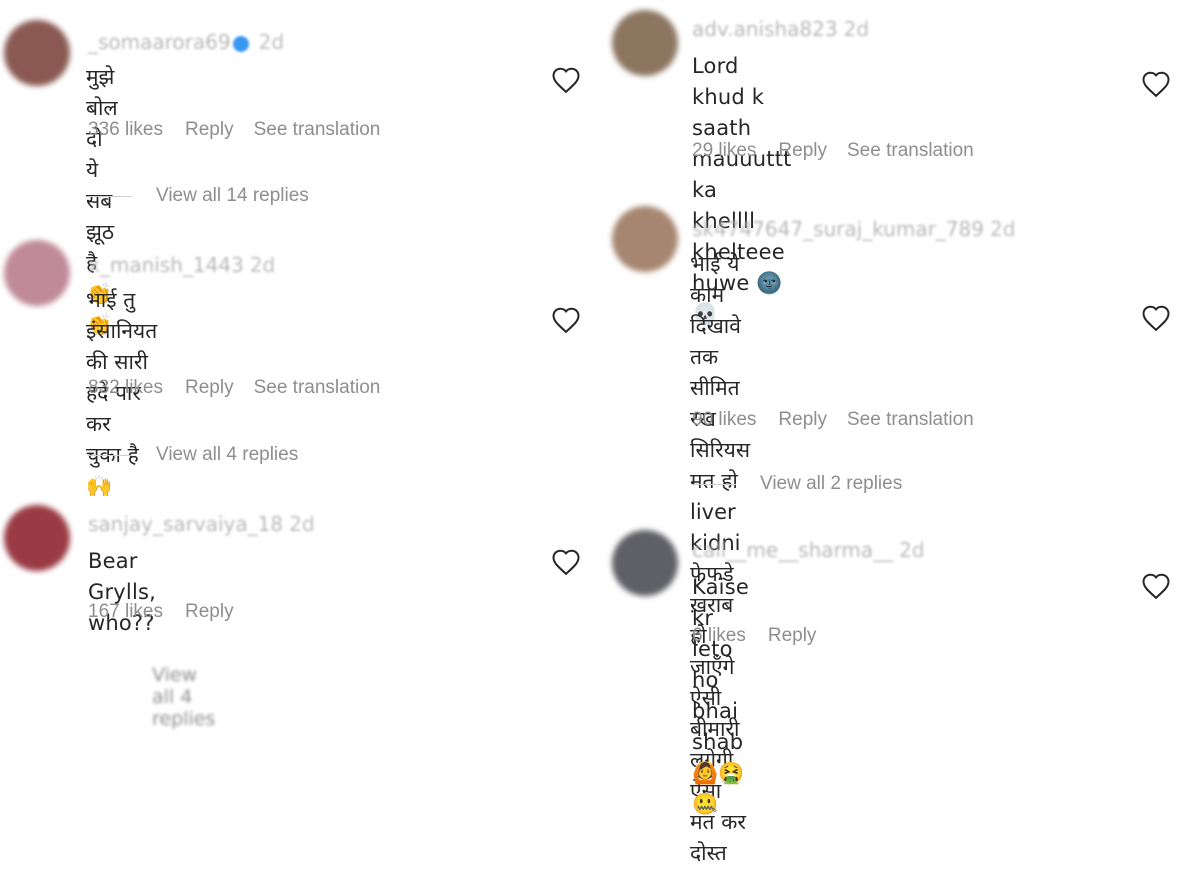 The width and height of the screenshot is (1200, 869). What do you see at coordinates (185, 524) in the screenshot?
I see `username-text: sanjay_sarvaiya_18` at bounding box center [185, 524].